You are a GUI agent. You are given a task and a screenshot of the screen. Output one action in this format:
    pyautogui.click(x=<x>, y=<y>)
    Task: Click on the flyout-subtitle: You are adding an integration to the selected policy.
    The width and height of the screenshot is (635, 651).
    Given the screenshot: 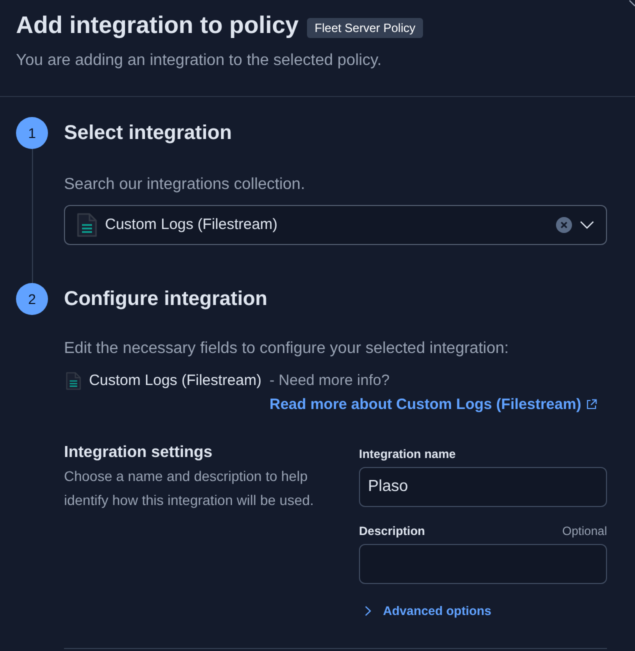 What is the action you would take?
    pyautogui.click(x=199, y=61)
    